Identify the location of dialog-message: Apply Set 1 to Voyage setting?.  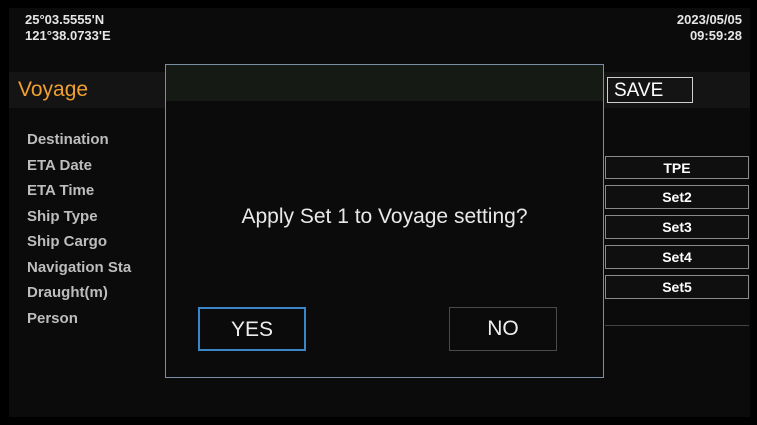
(384, 216).